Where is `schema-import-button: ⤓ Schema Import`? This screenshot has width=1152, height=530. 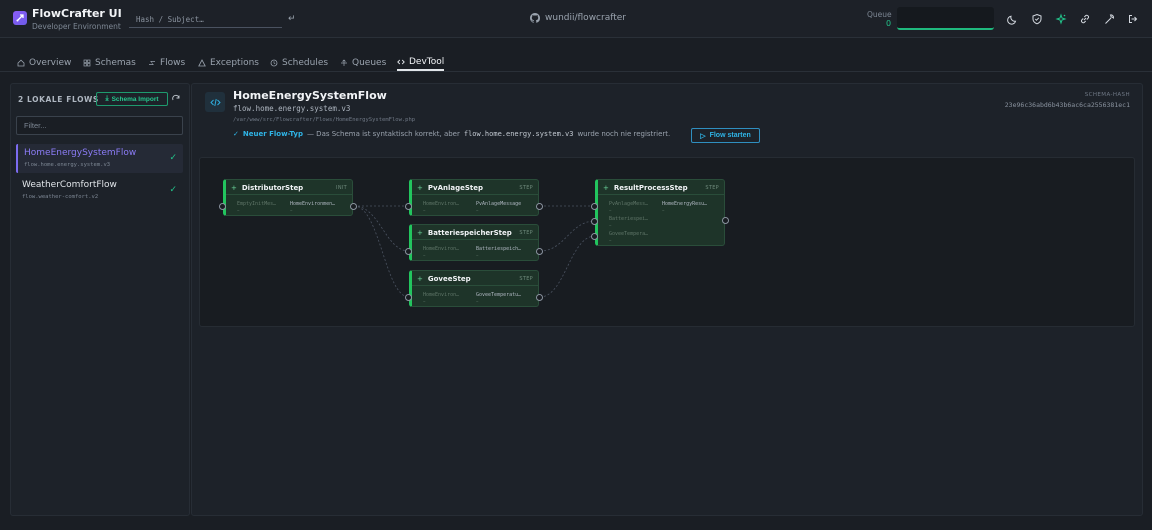
schema-import-button: ⤓ Schema Import is located at coordinates (132, 99).